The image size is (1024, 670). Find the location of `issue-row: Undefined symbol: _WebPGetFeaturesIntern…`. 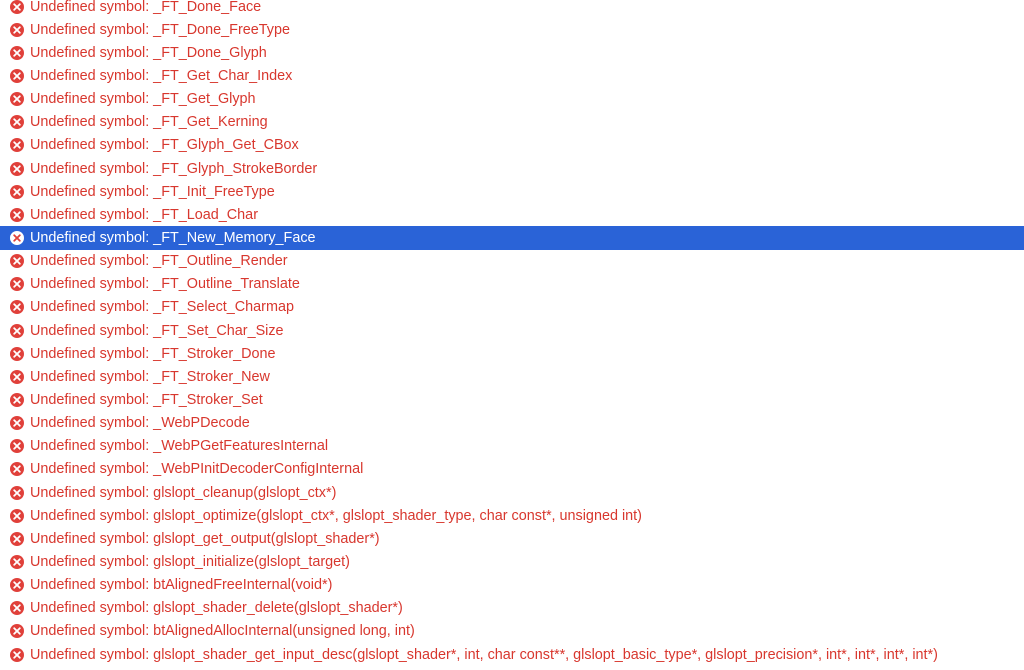

issue-row: Undefined symbol: _WebPGetFeaturesIntern… is located at coordinates (512, 446).